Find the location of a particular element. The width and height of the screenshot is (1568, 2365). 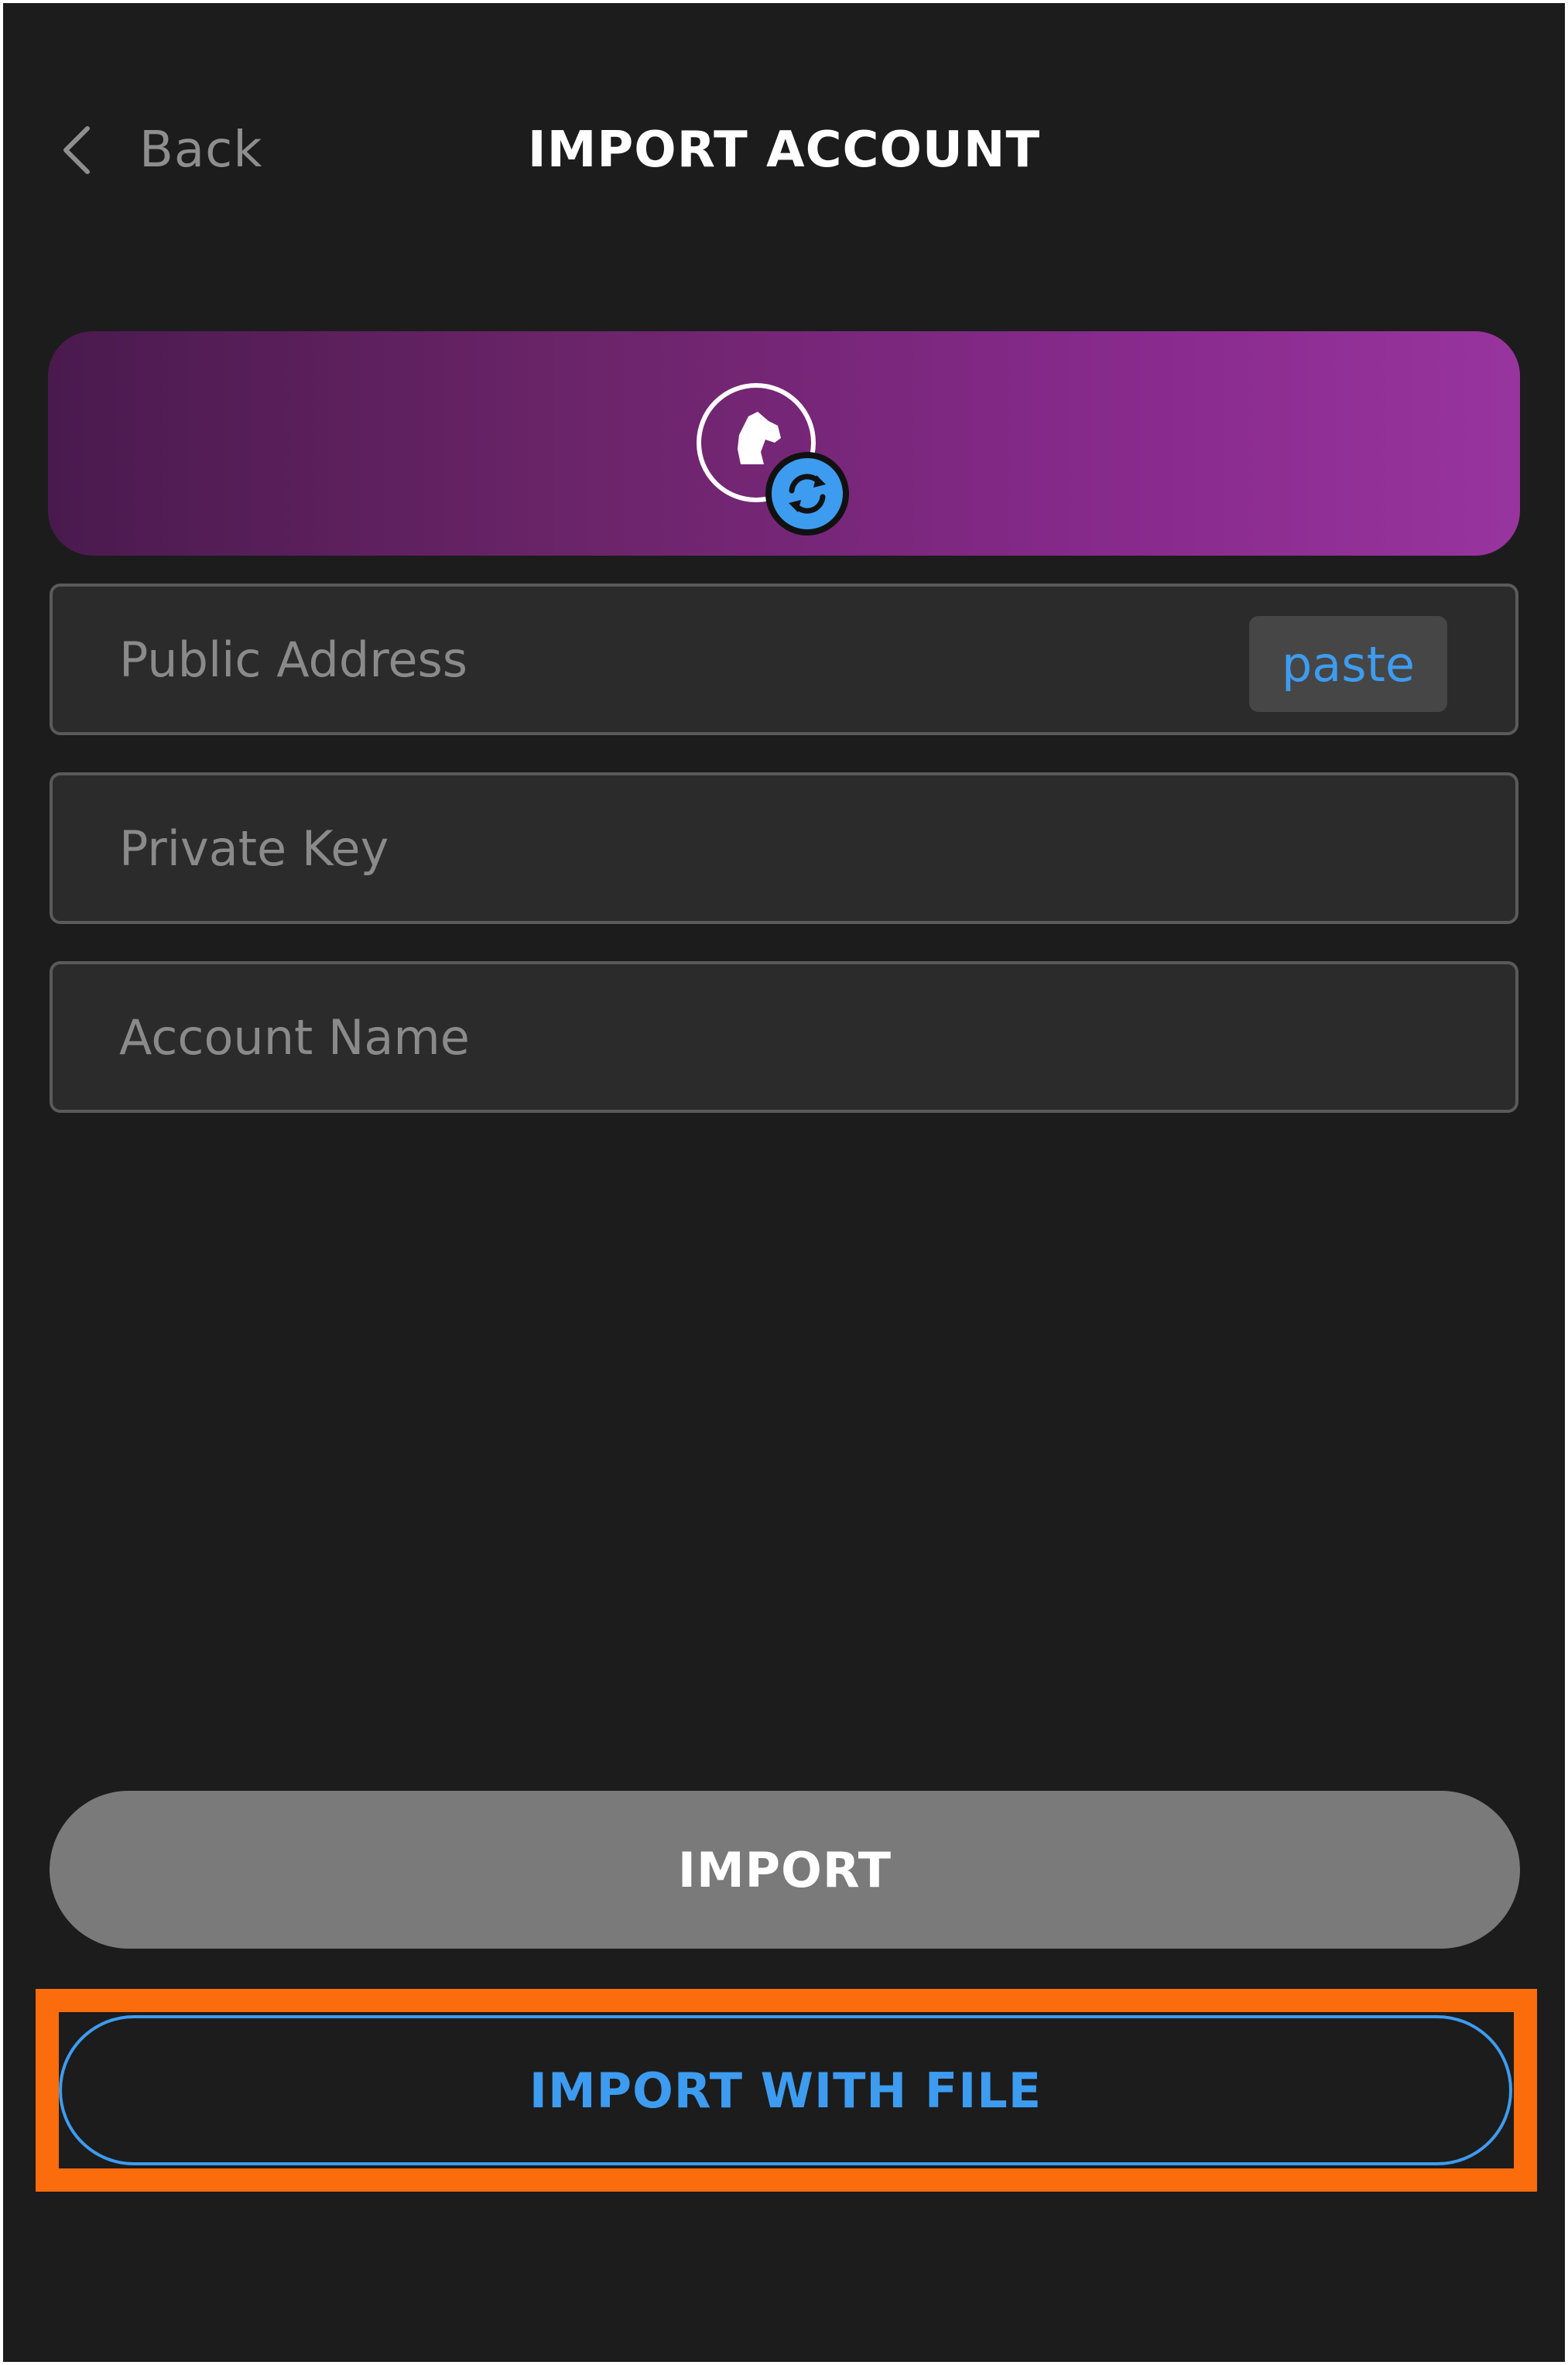

account-banner is located at coordinates (784, 443).